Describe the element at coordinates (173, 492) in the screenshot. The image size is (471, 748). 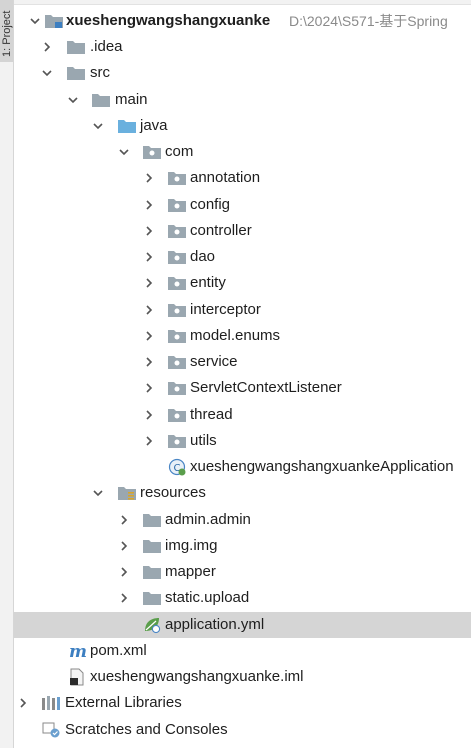
I see `folder-label: resources` at that location.